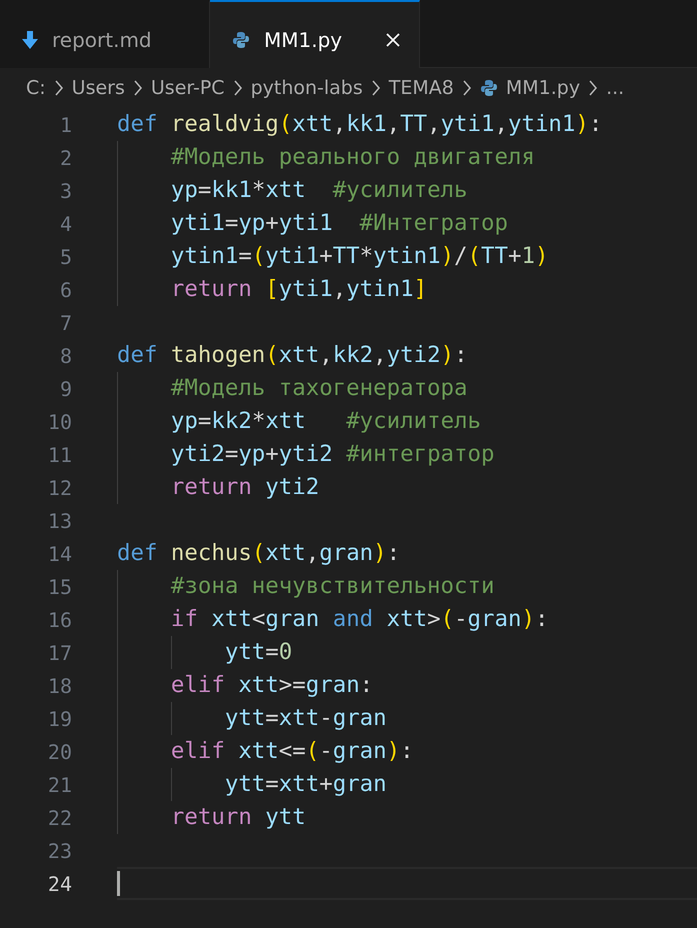 This screenshot has width=697, height=928. What do you see at coordinates (59, 818) in the screenshot?
I see `line-number: 22` at bounding box center [59, 818].